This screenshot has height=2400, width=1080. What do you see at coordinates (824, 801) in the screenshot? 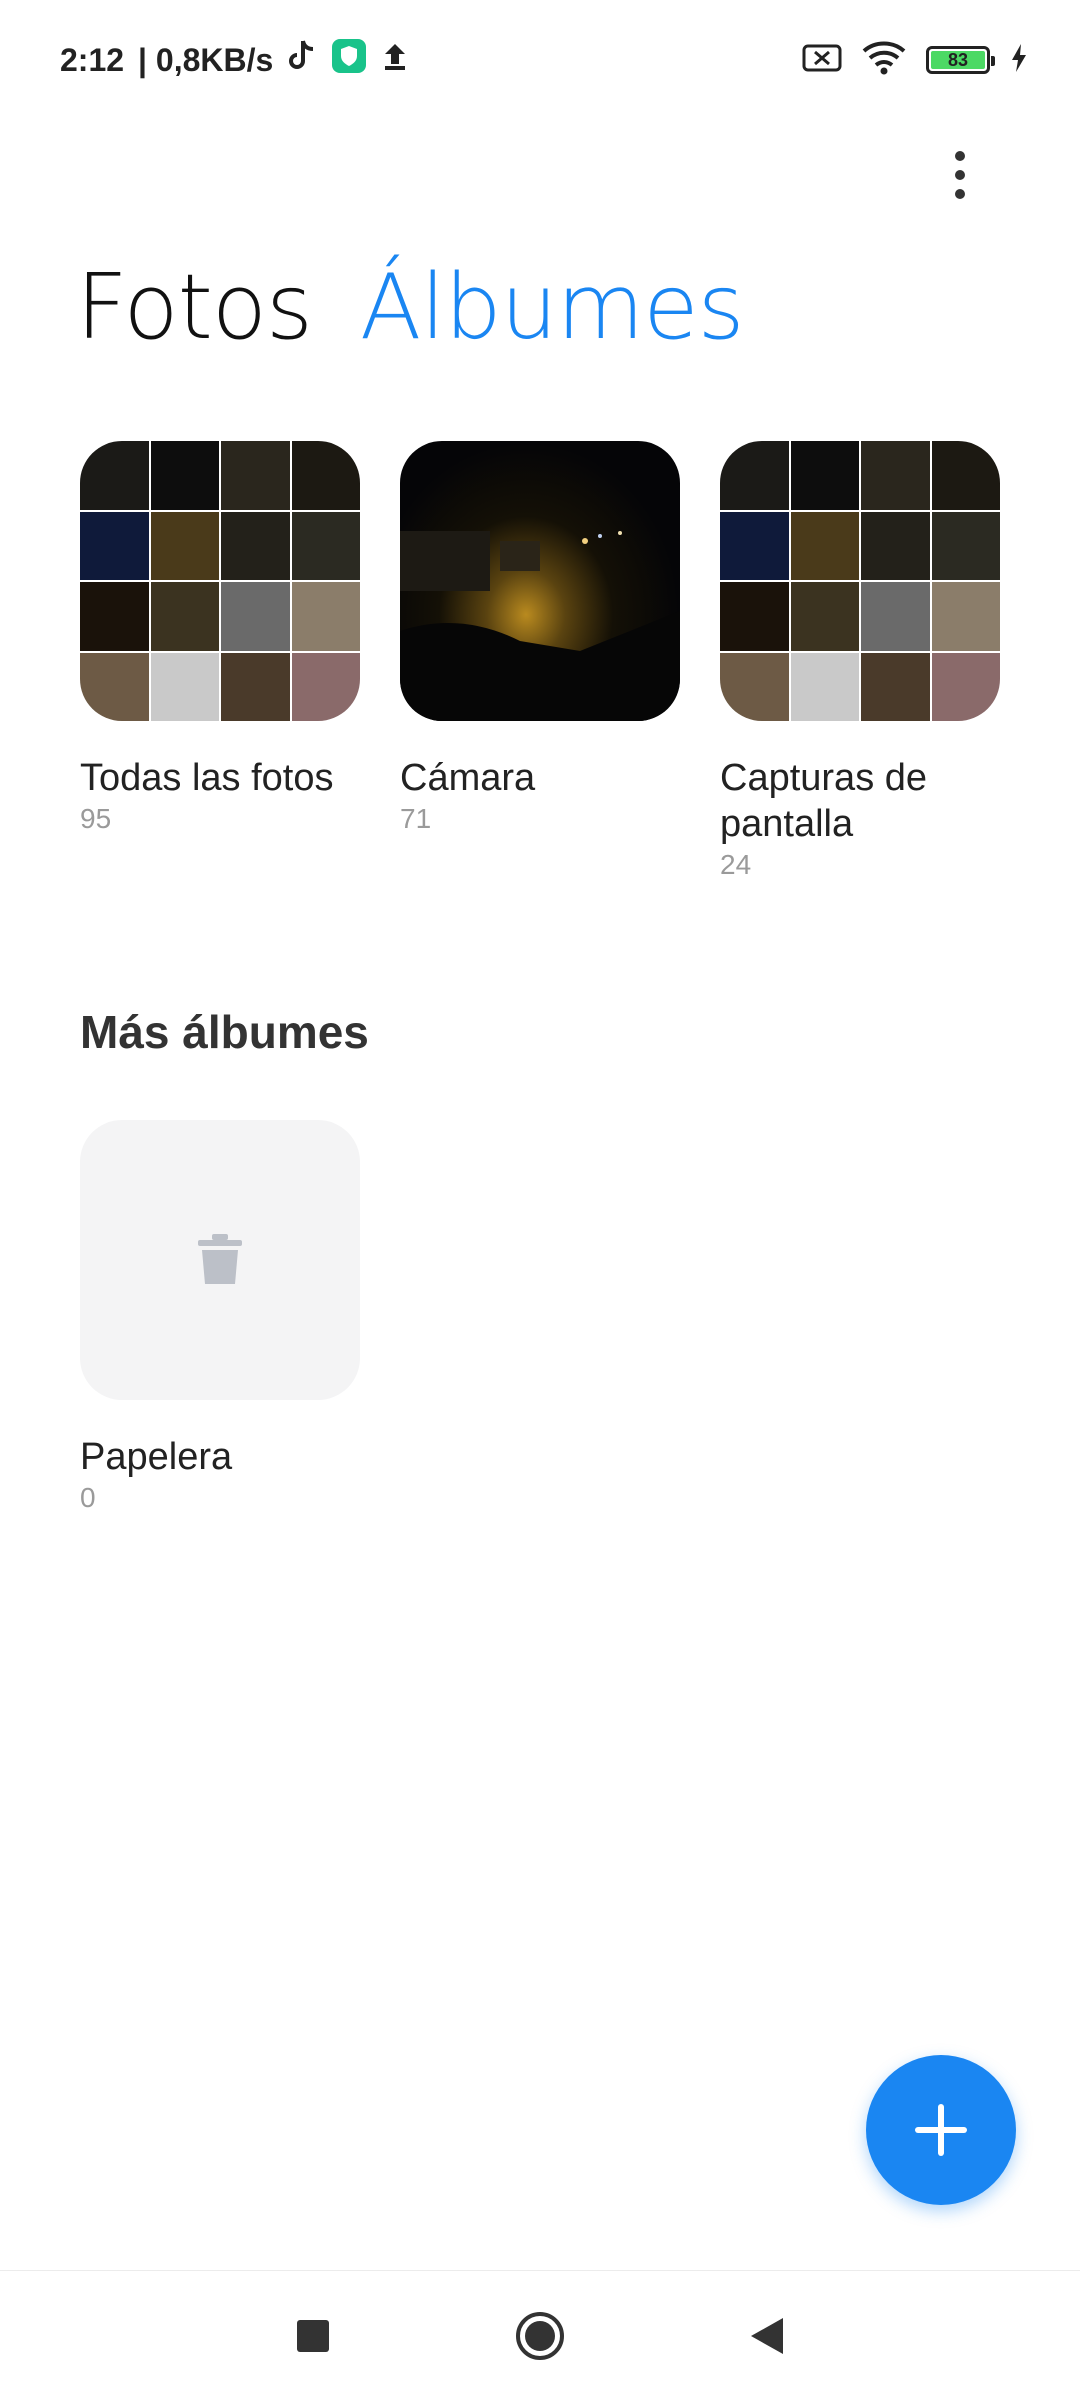
I see `album-title: Capturas de pantalla` at bounding box center [824, 801].